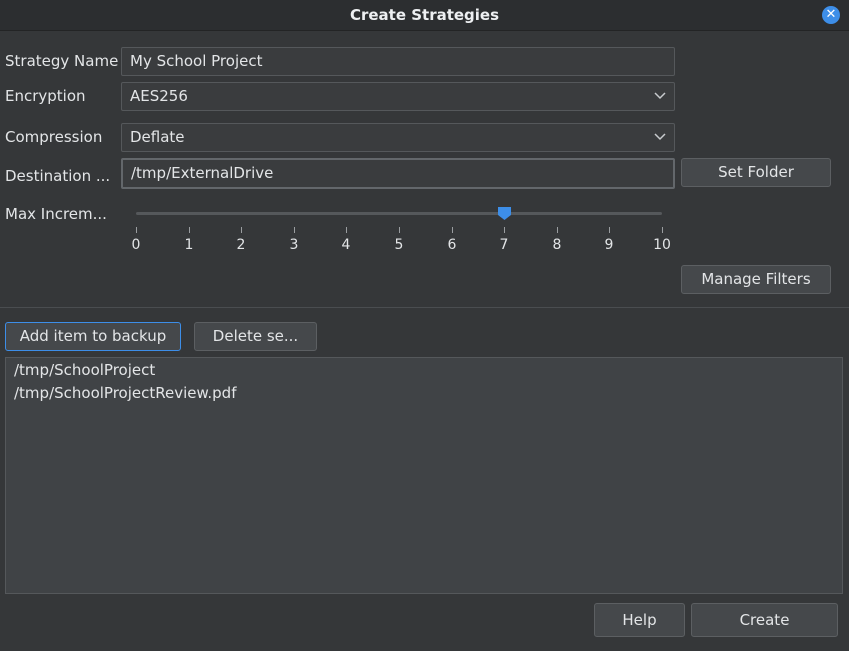  What do you see at coordinates (125, 393) in the screenshot?
I see `list-item: /tmp/SchoolProjectReview.pdf` at bounding box center [125, 393].